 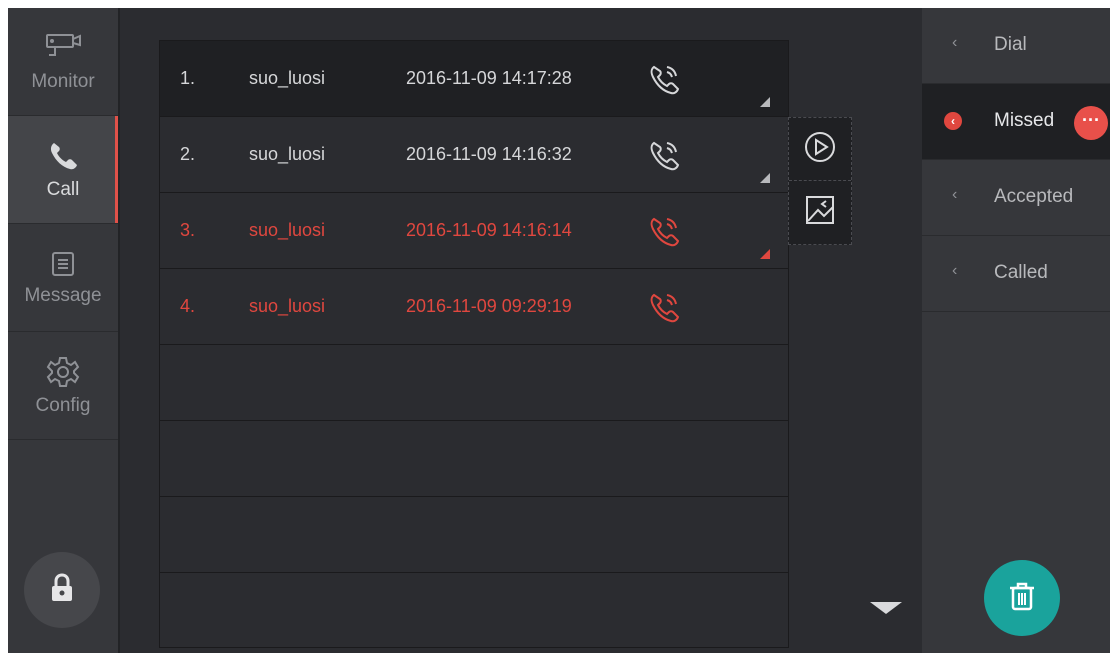 I want to click on snapshot-button, so click(x=820, y=212).